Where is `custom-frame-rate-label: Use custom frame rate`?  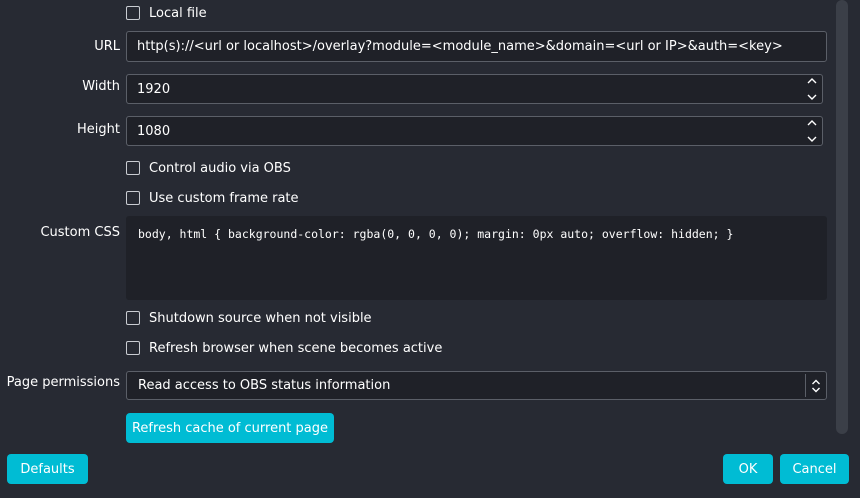 custom-frame-rate-label: Use custom frame rate is located at coordinates (224, 198).